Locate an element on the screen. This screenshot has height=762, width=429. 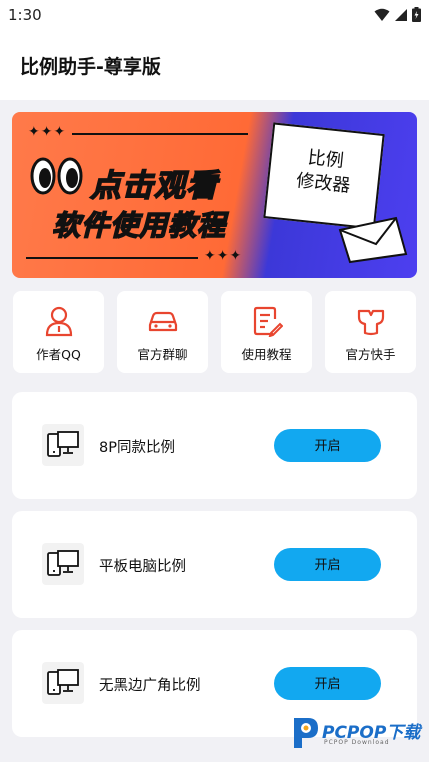
status-time: 1:30 is located at coordinates (25, 15).